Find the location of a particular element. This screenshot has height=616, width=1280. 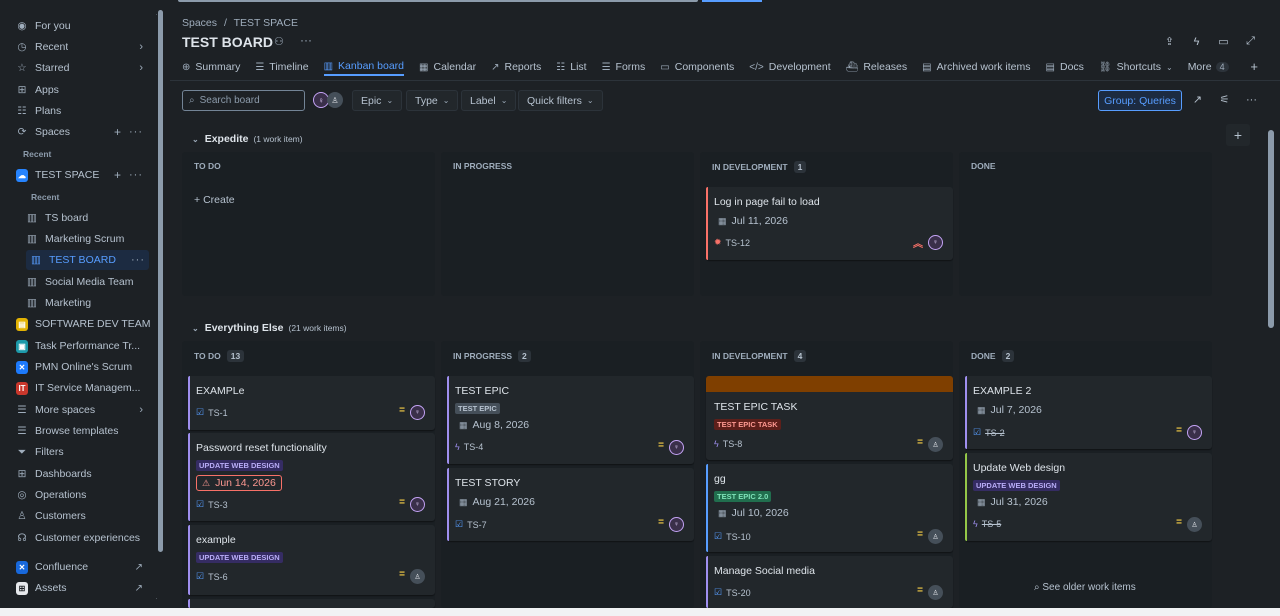

scroll-up-icon: ▲ is located at coordinates (156, 13).